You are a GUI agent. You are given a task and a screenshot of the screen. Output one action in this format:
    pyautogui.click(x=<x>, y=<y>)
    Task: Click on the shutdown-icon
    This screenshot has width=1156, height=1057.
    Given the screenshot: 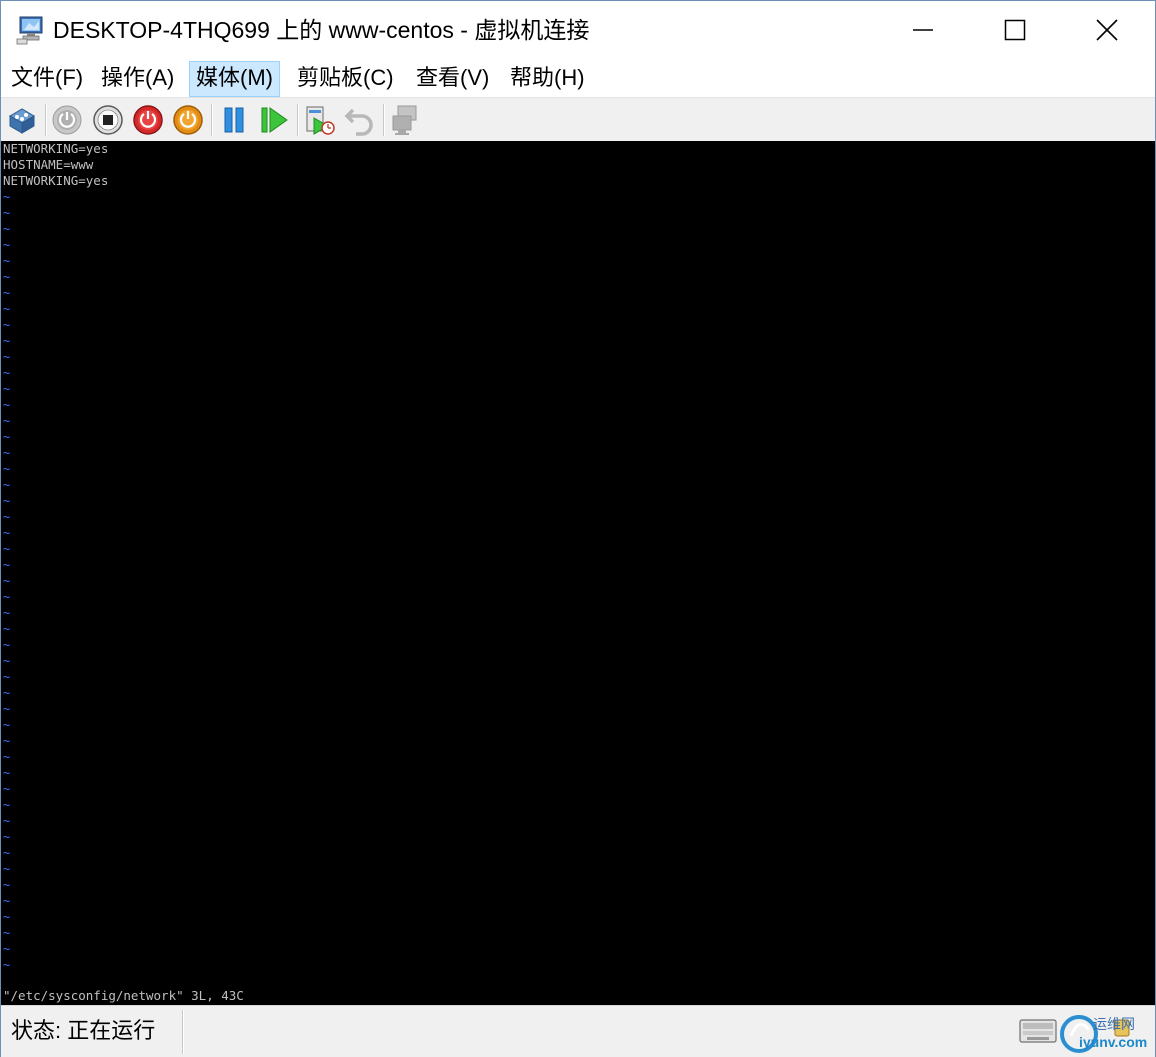 What is the action you would take?
    pyautogui.click(x=148, y=120)
    